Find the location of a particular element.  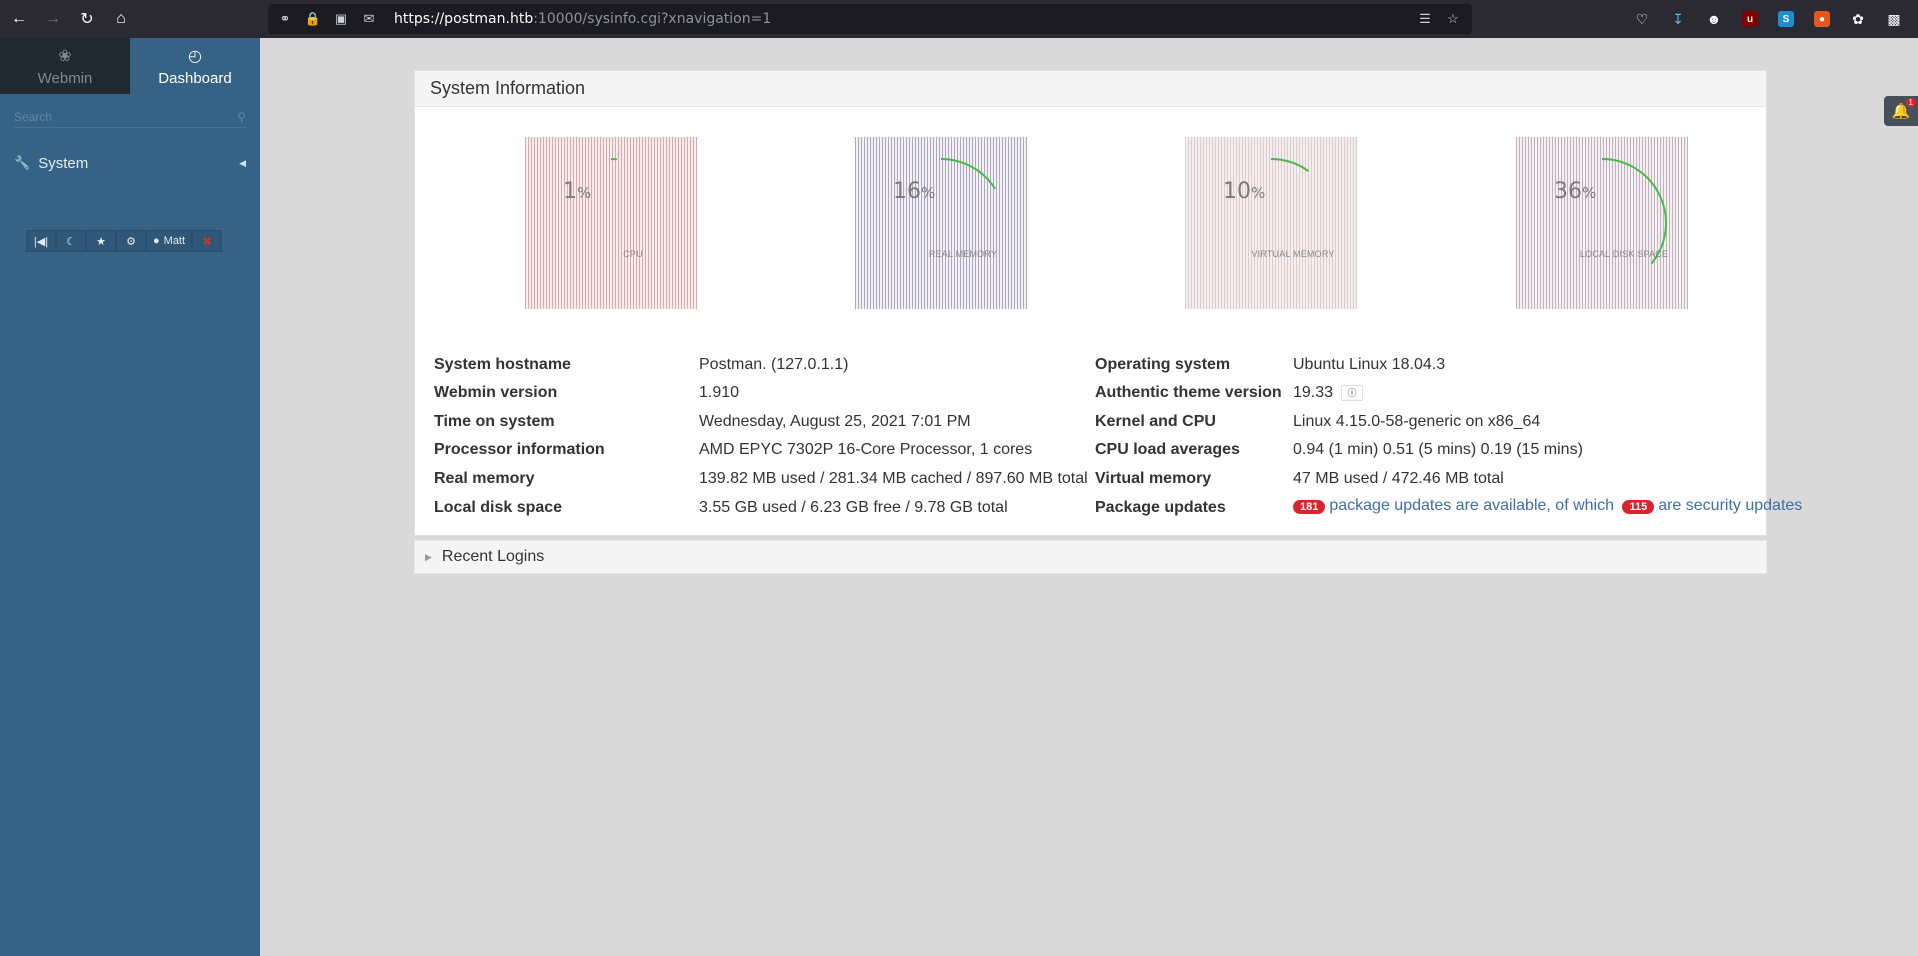

gauge-label: VIRTUAL MEMORY is located at coordinates (1293, 254).